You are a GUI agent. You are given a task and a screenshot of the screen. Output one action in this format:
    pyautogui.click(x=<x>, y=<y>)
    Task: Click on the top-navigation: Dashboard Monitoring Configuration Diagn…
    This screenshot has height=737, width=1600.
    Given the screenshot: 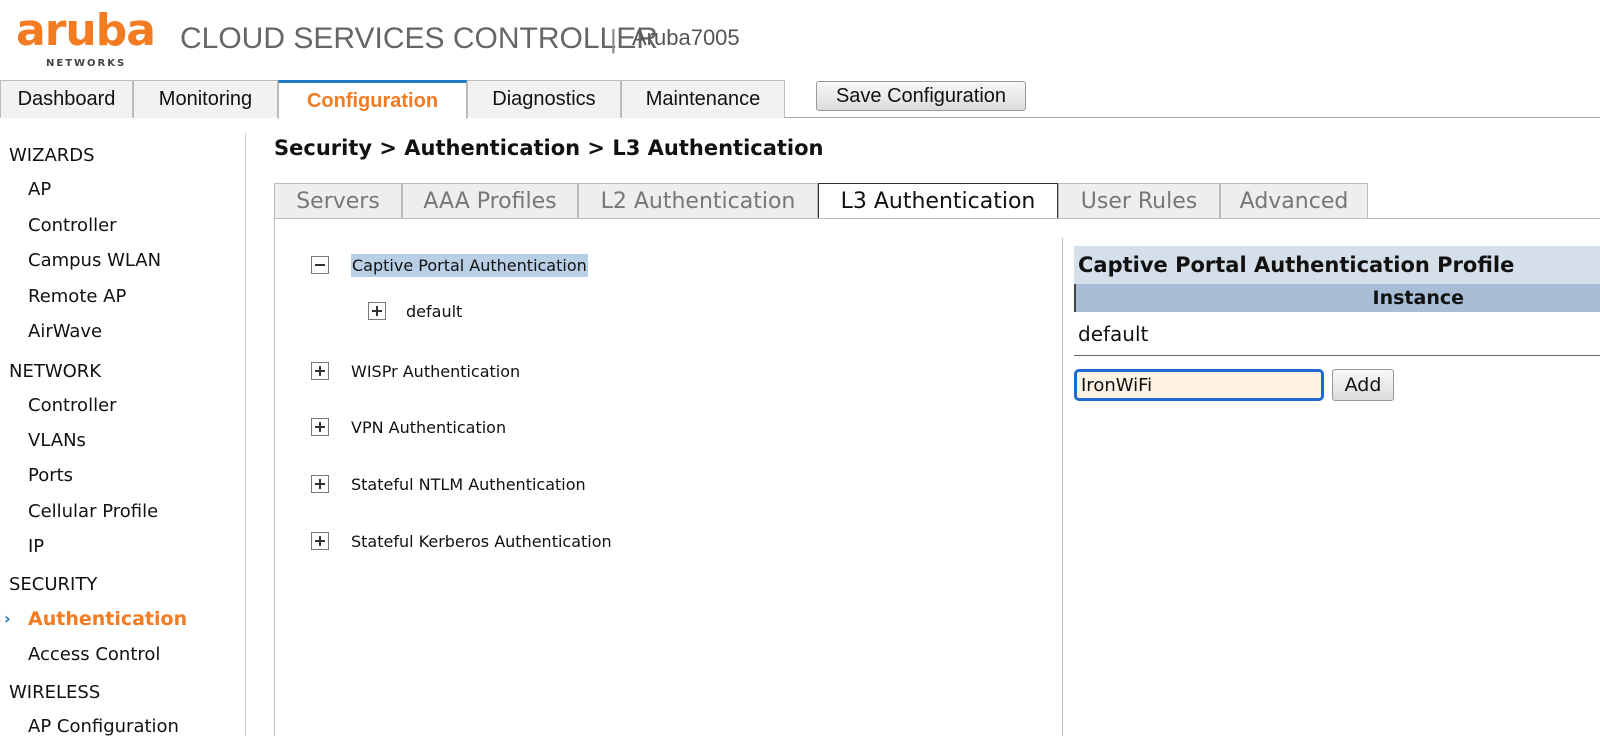 What is the action you would take?
    pyautogui.click(x=800, y=99)
    